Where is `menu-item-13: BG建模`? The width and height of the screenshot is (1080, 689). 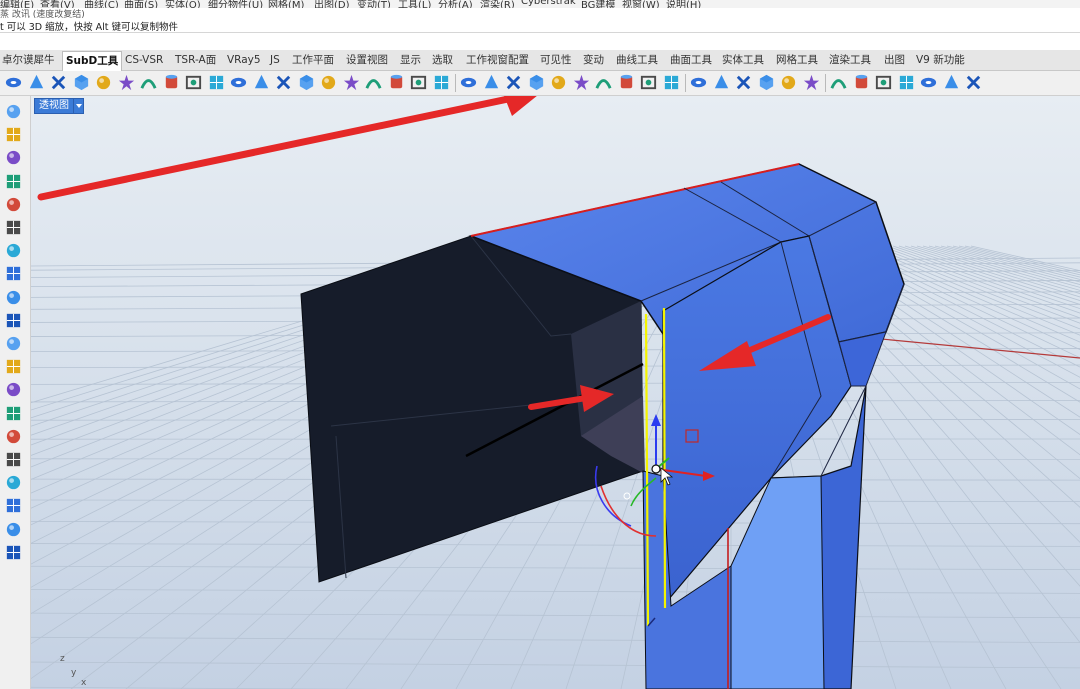
menu-item-13: BG建模 is located at coordinates (598, 4).